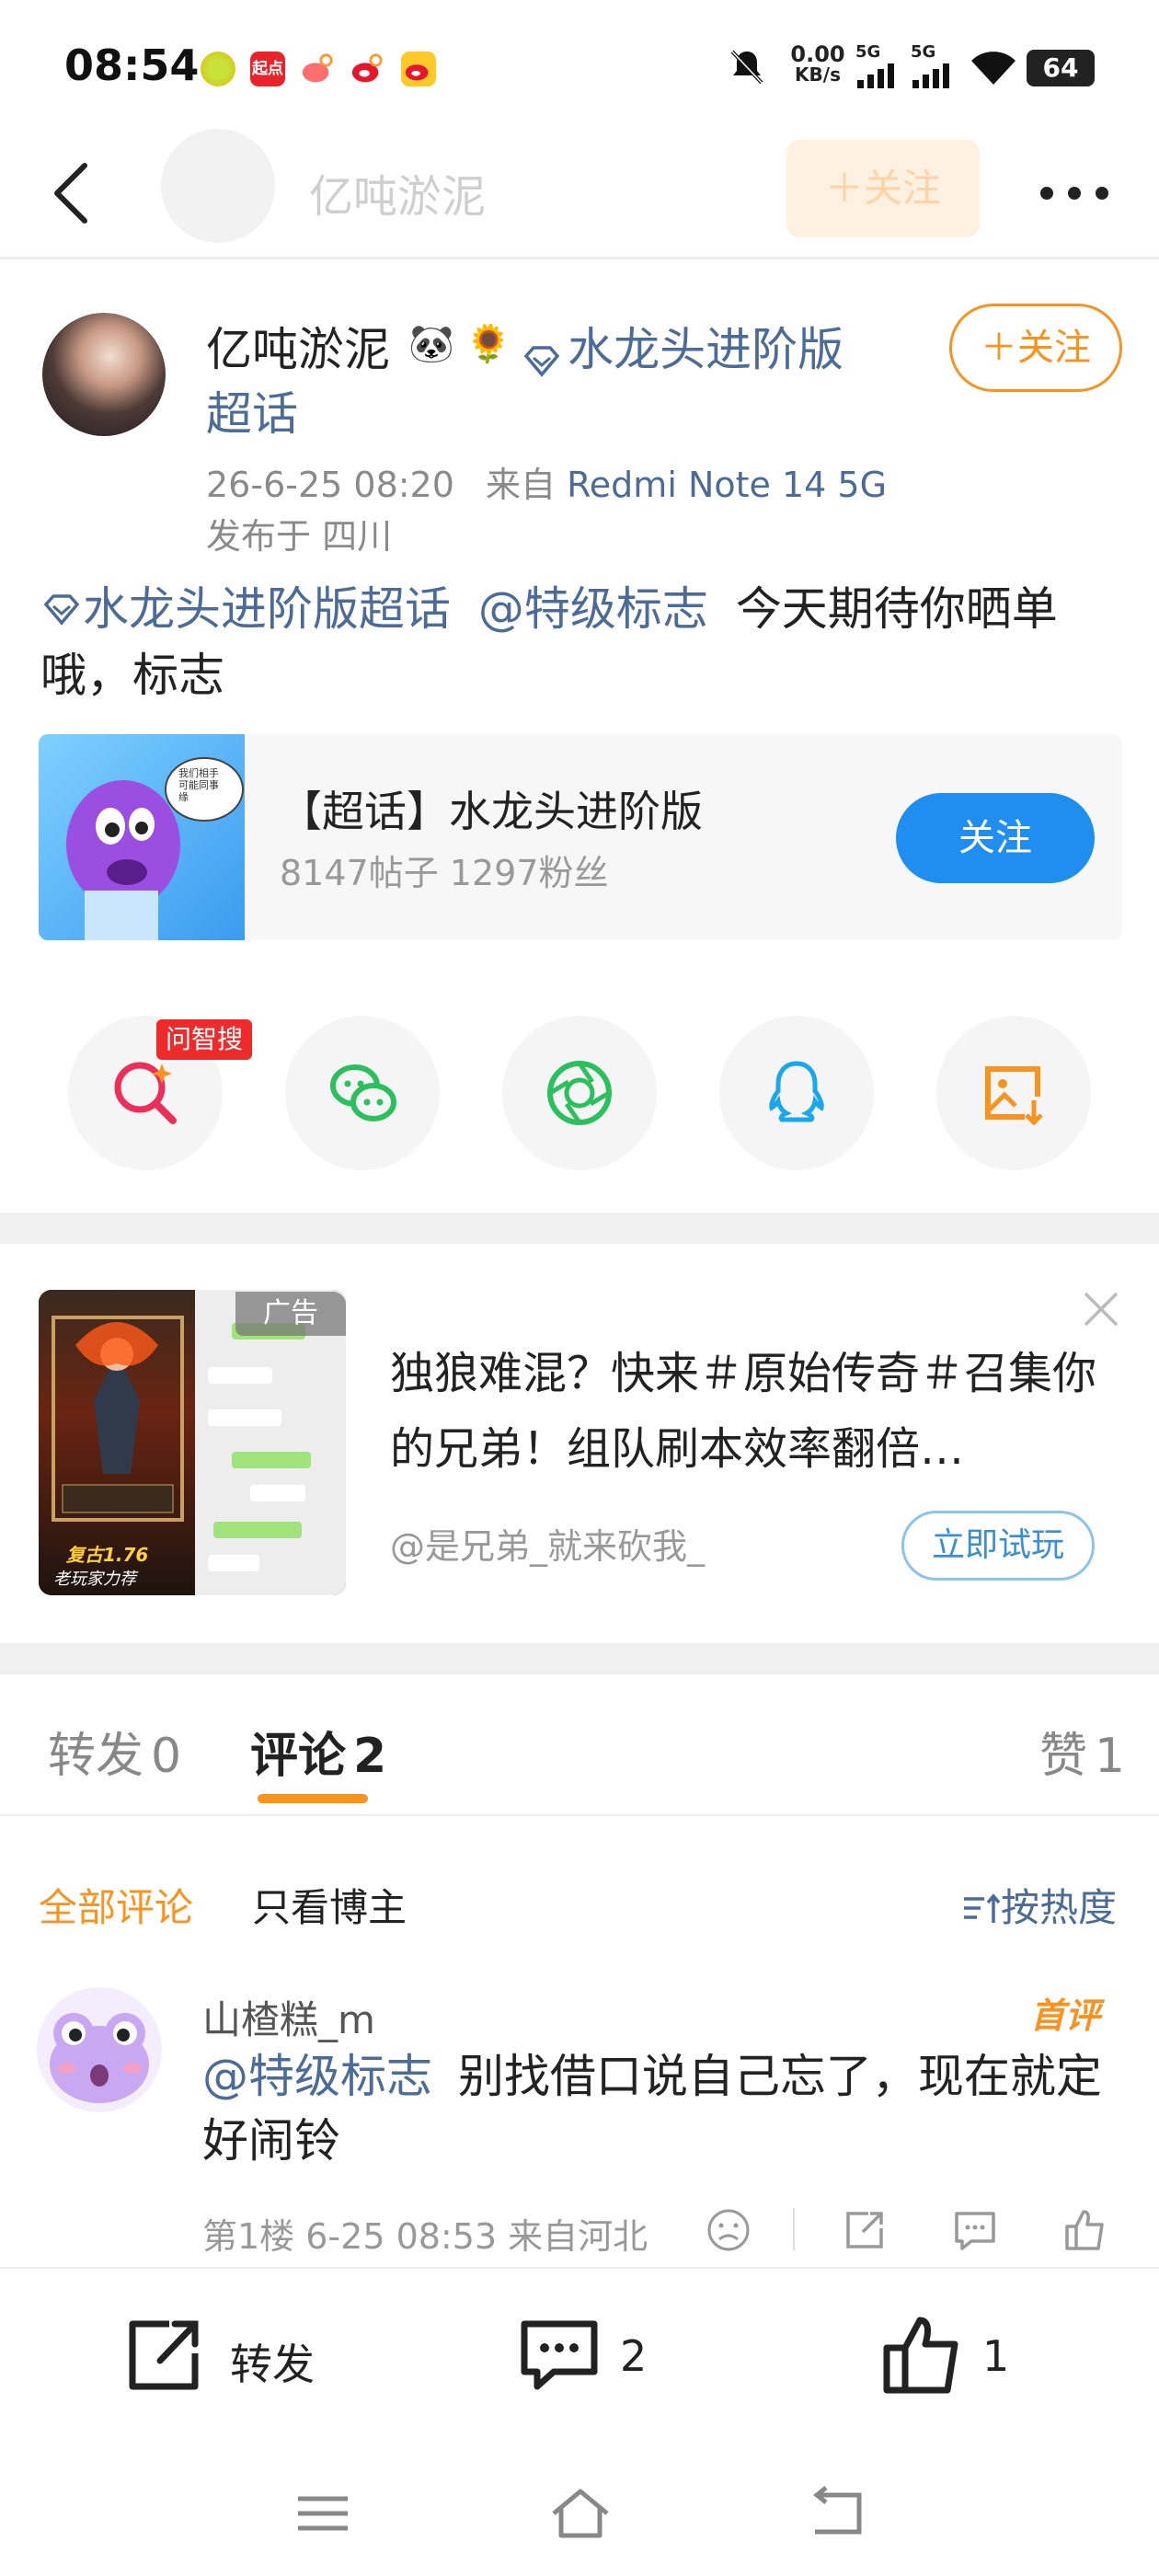 This screenshot has width=1159, height=2576. Describe the element at coordinates (933, 67) in the screenshot. I see `signal-icon-2: 5G` at that location.